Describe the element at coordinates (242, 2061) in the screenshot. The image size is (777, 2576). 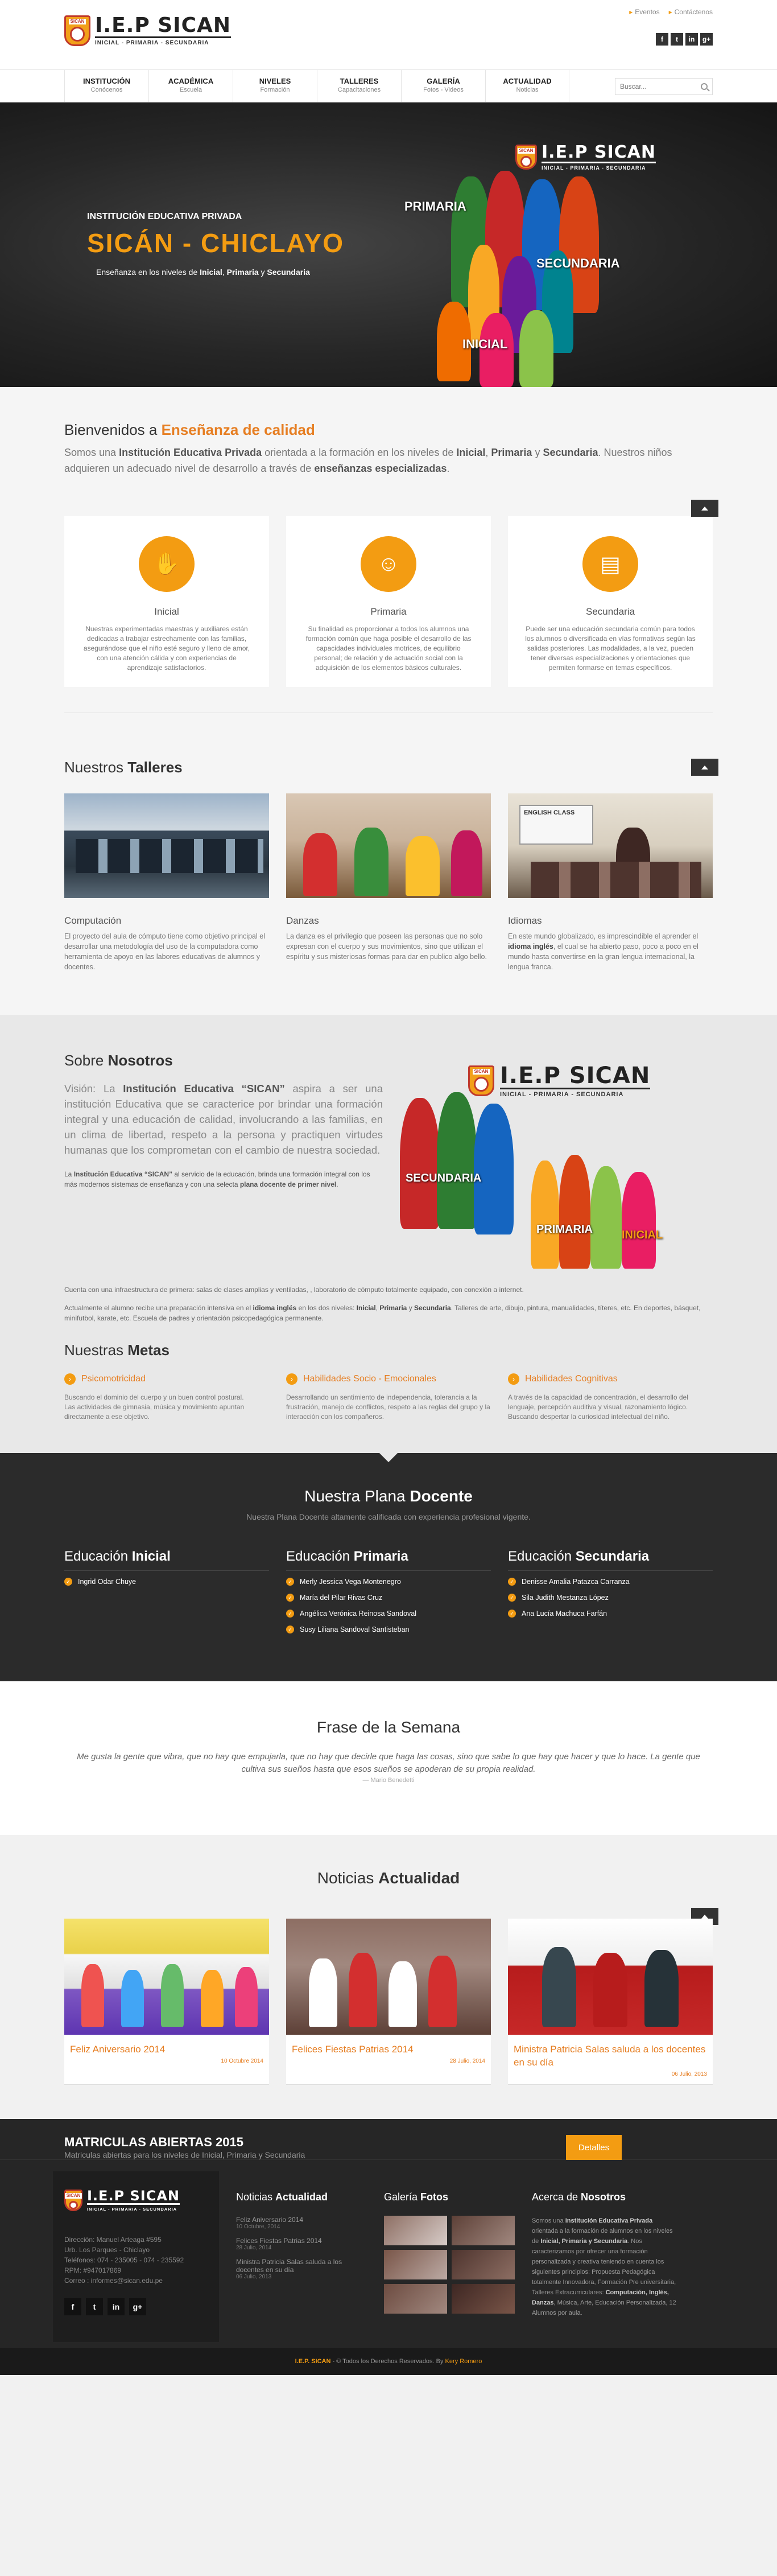
I see `news-date: 10 Octubre 2014` at that location.